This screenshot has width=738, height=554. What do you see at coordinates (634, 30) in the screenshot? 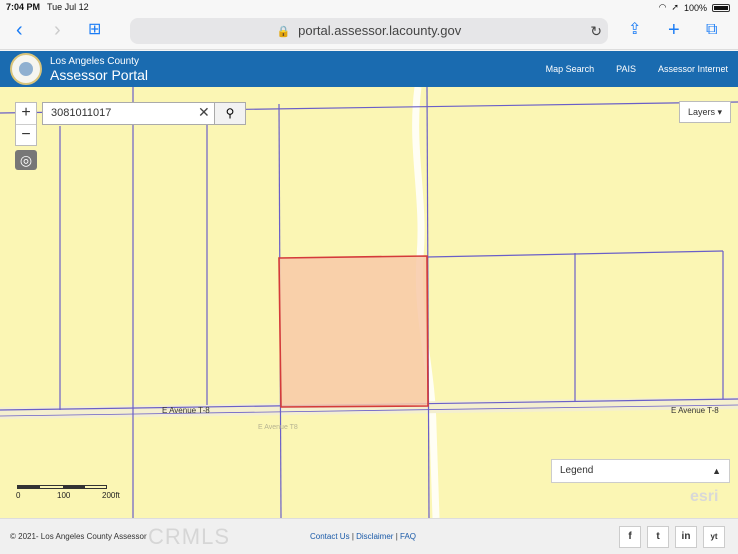
I see `share-icon: ⇪` at bounding box center [634, 30].